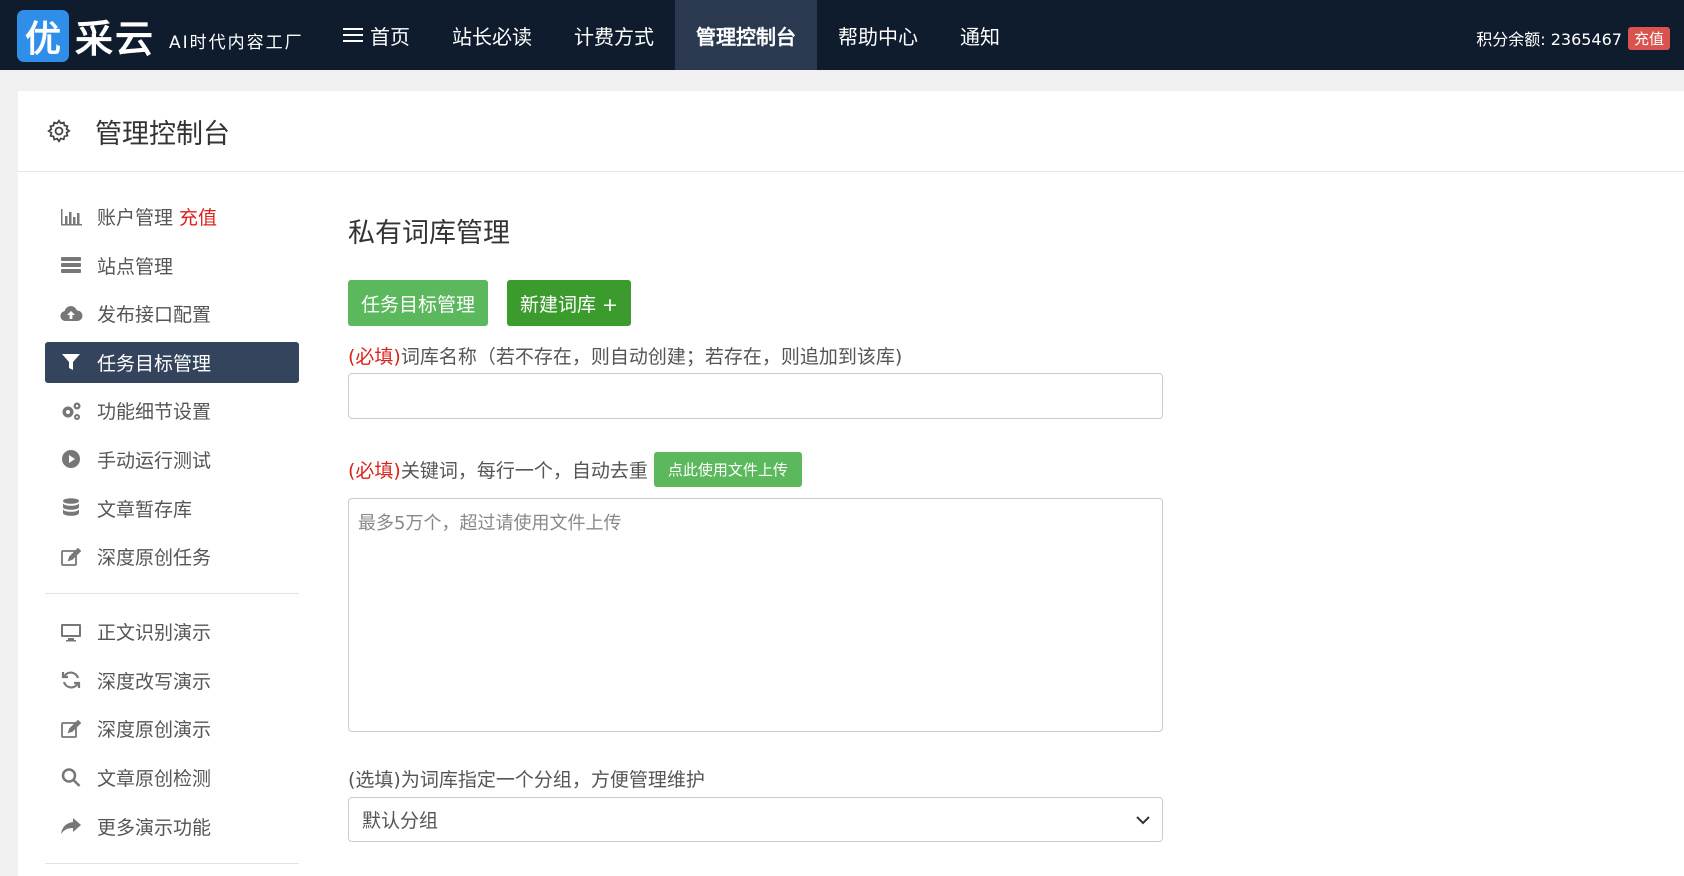  I want to click on task-target-button: 任务目标管理, so click(418, 303).